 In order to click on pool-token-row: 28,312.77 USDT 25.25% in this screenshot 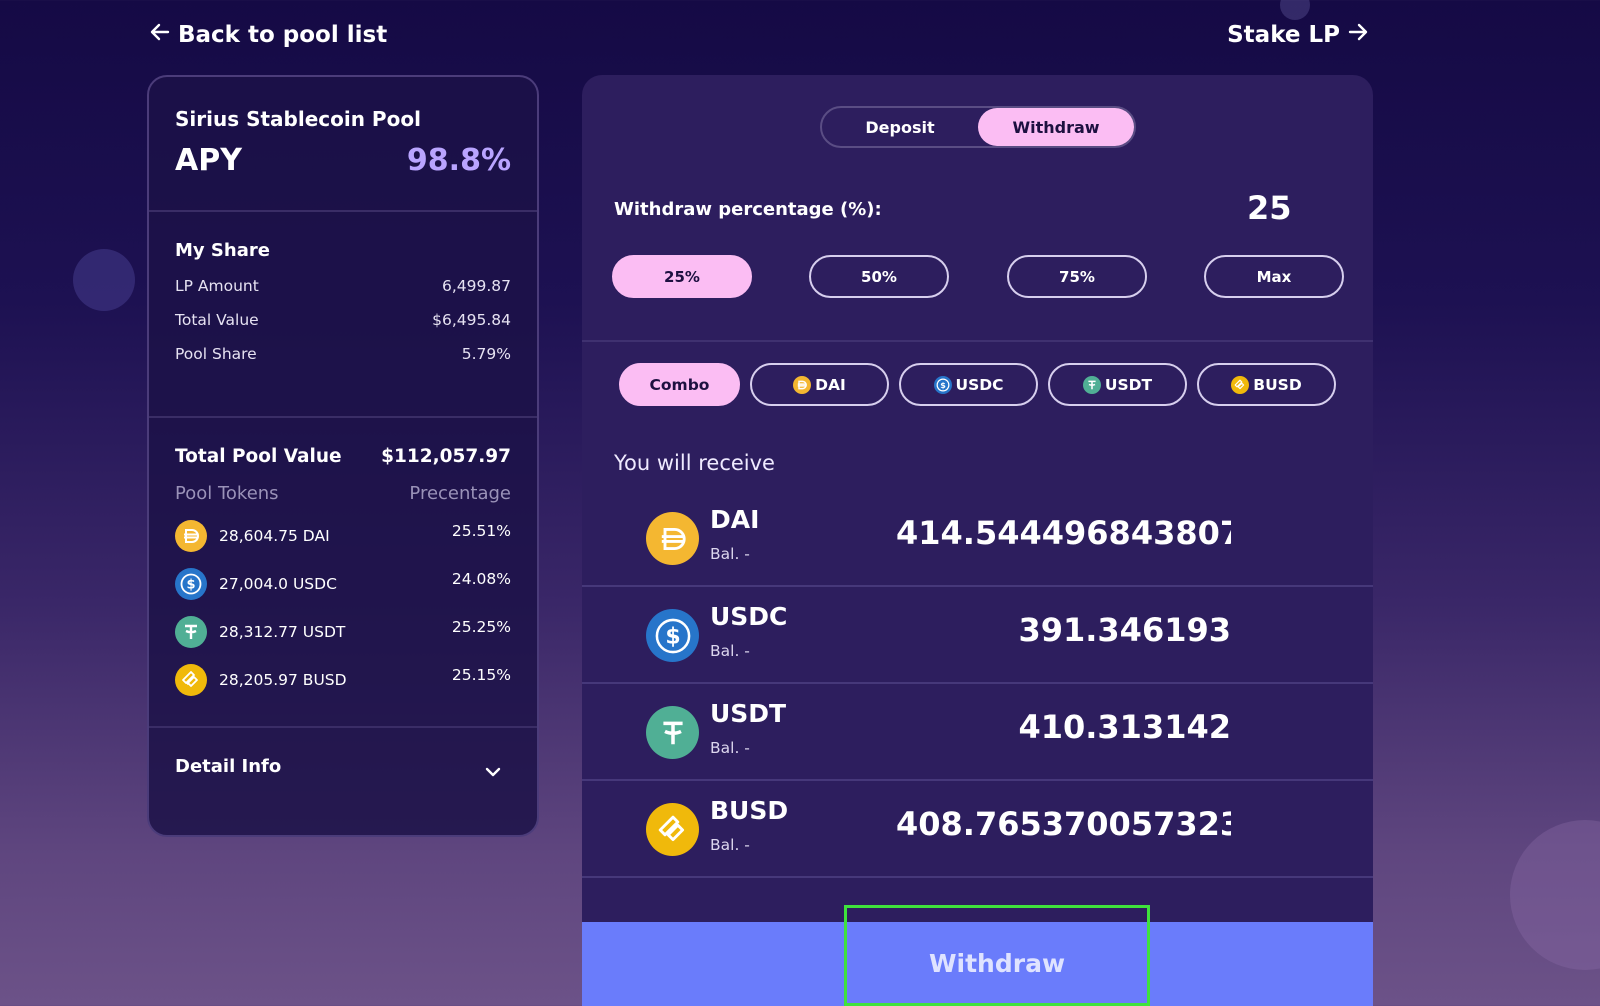, I will do `click(343, 632)`.